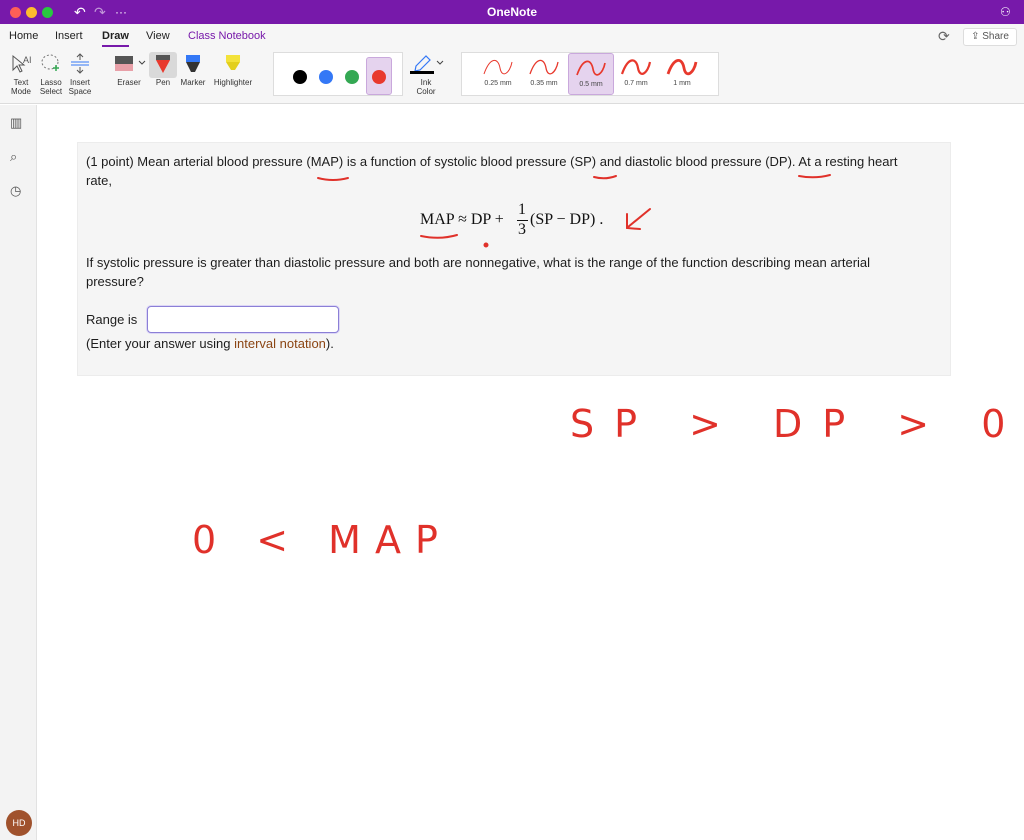 Image resolution: width=1024 pixels, height=840 pixels. What do you see at coordinates (99, 180) in the screenshot?
I see `problem-text-line-2: rate,` at bounding box center [99, 180].